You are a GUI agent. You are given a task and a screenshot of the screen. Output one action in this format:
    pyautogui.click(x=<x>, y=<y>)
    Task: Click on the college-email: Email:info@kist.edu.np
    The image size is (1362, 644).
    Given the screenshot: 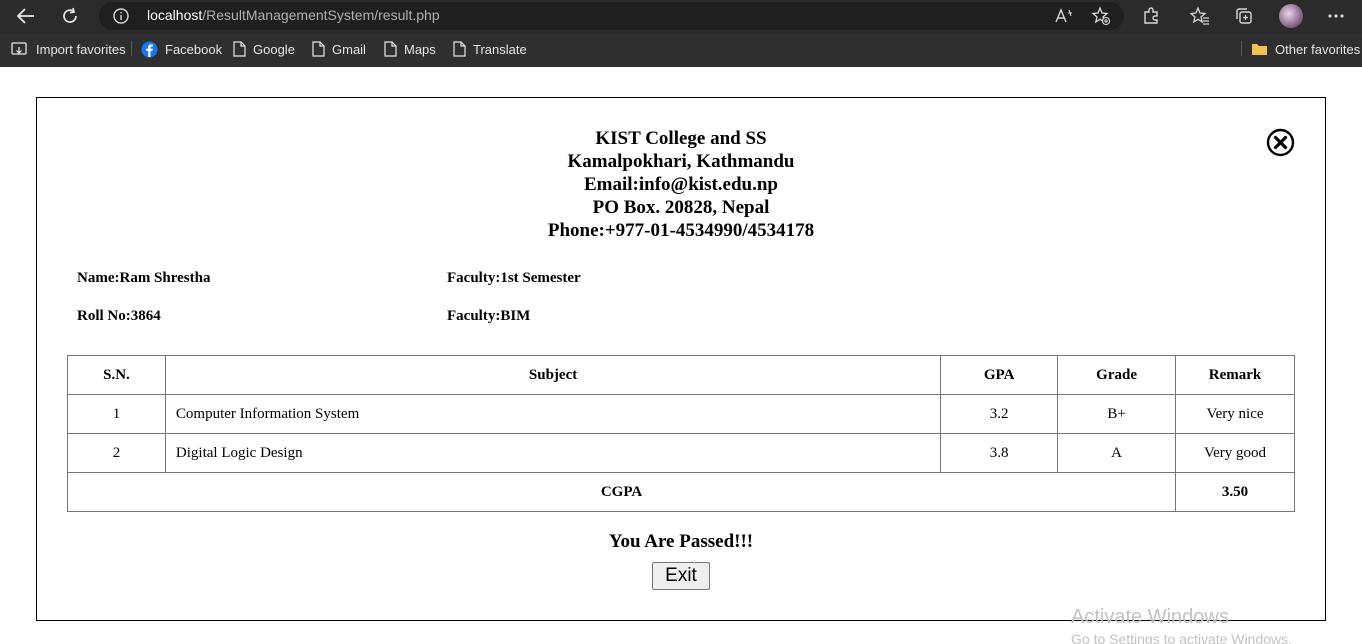 What is the action you would take?
    pyautogui.click(x=681, y=184)
    